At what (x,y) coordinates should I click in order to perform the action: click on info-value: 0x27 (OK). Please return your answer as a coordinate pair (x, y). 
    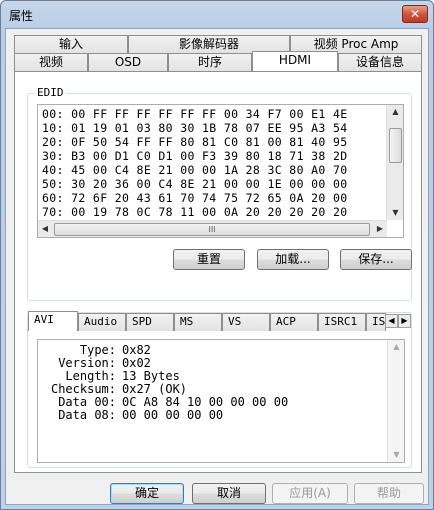
    Looking at the image, I should click on (155, 389).